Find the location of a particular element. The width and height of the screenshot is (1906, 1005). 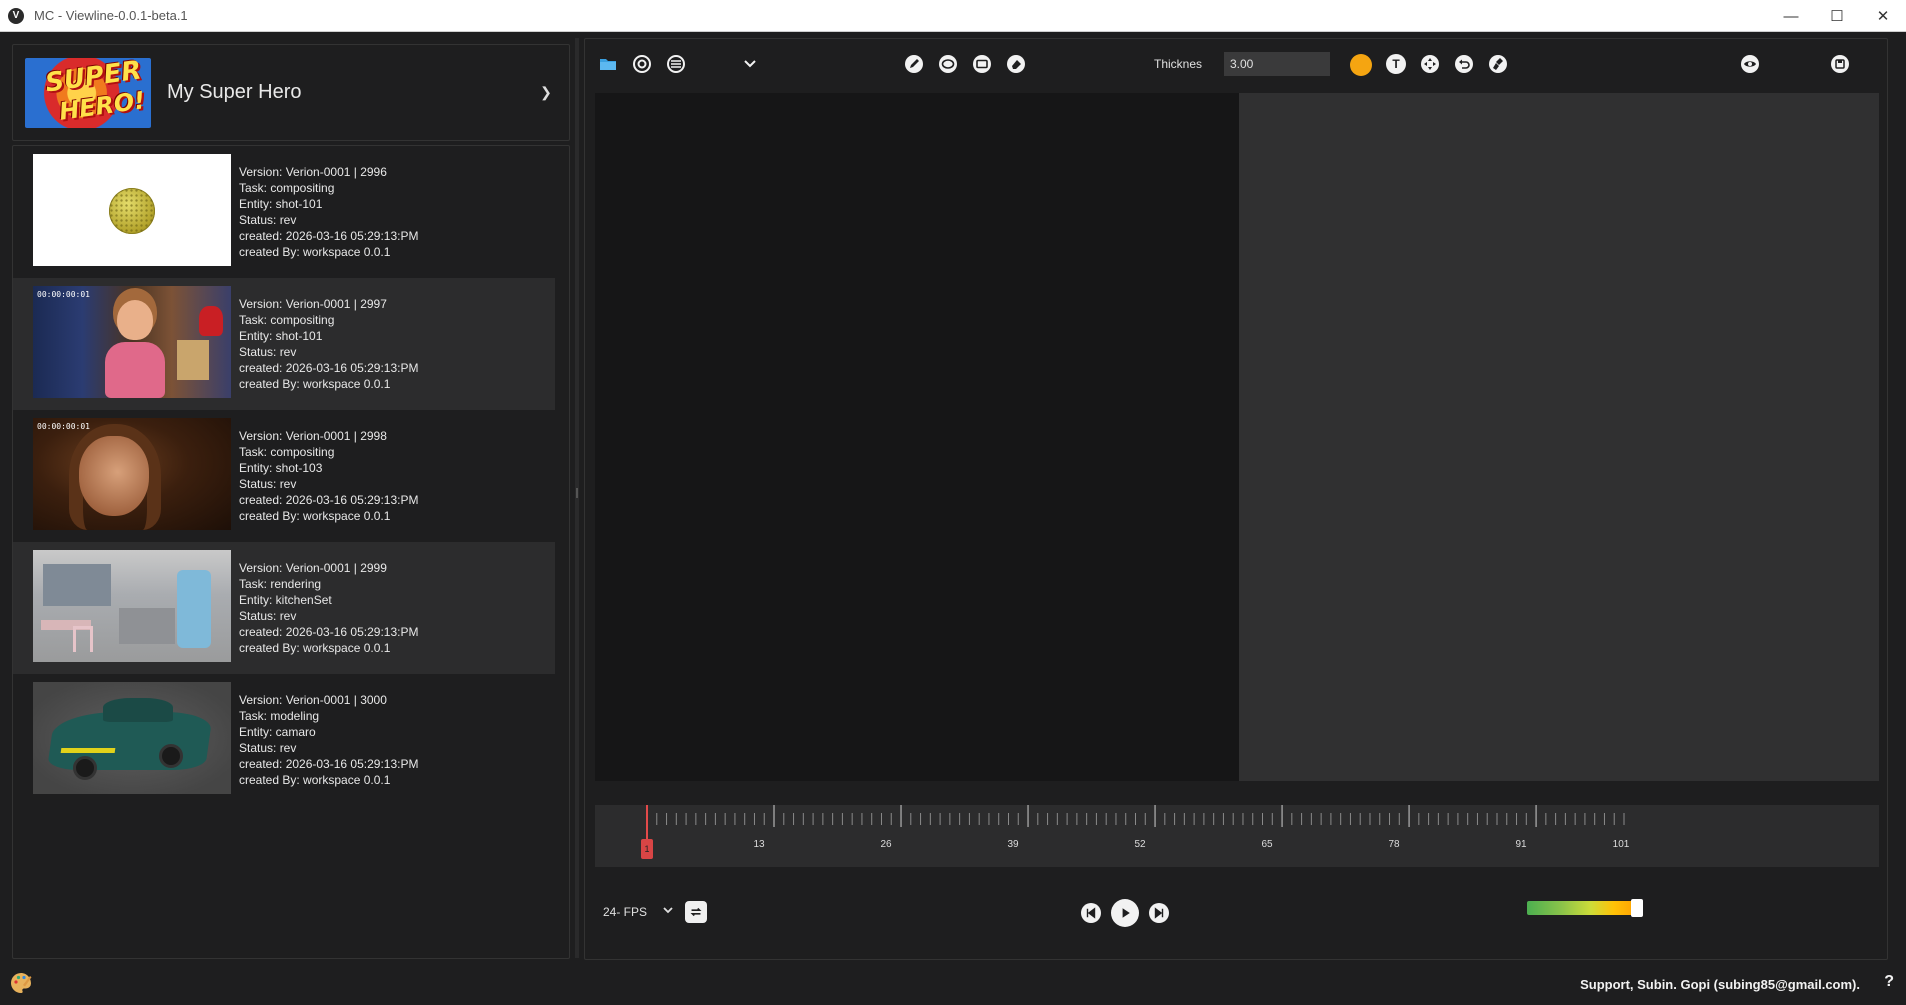

window-controls: — ☐ ✕ is located at coordinates (1837, 16).